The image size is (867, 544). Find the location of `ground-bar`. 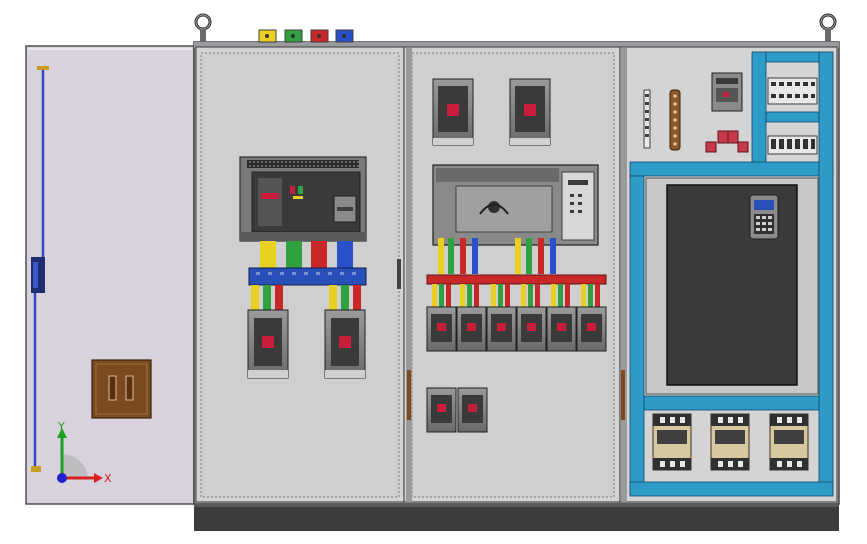

ground-bar is located at coordinates (675, 120).